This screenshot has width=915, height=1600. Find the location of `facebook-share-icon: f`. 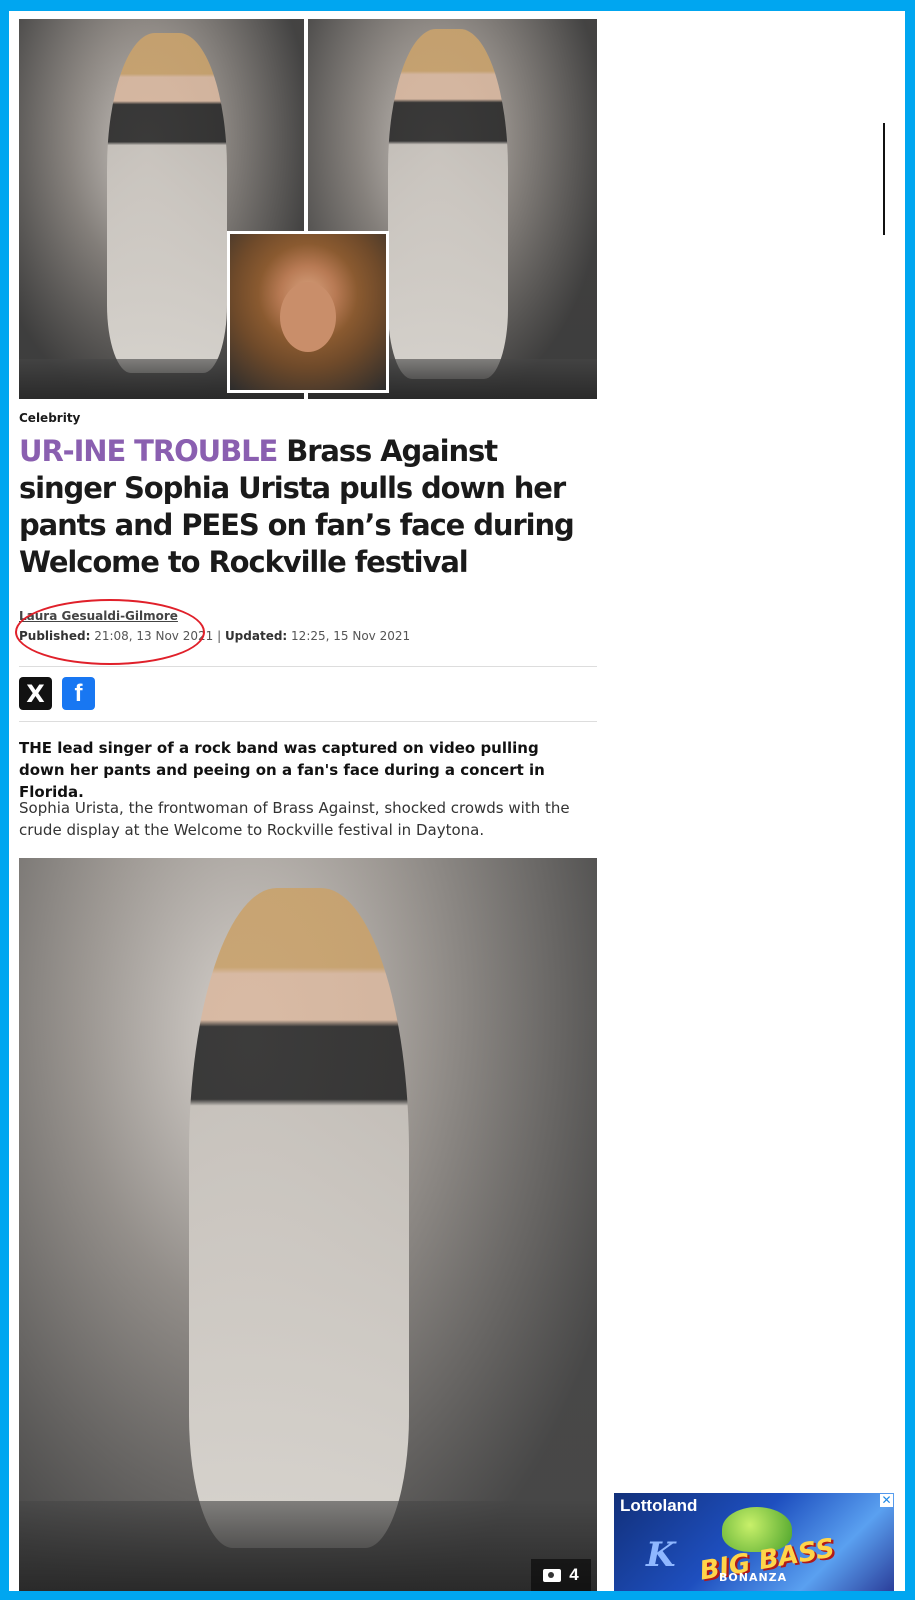

facebook-share-icon: f is located at coordinates (78, 693).